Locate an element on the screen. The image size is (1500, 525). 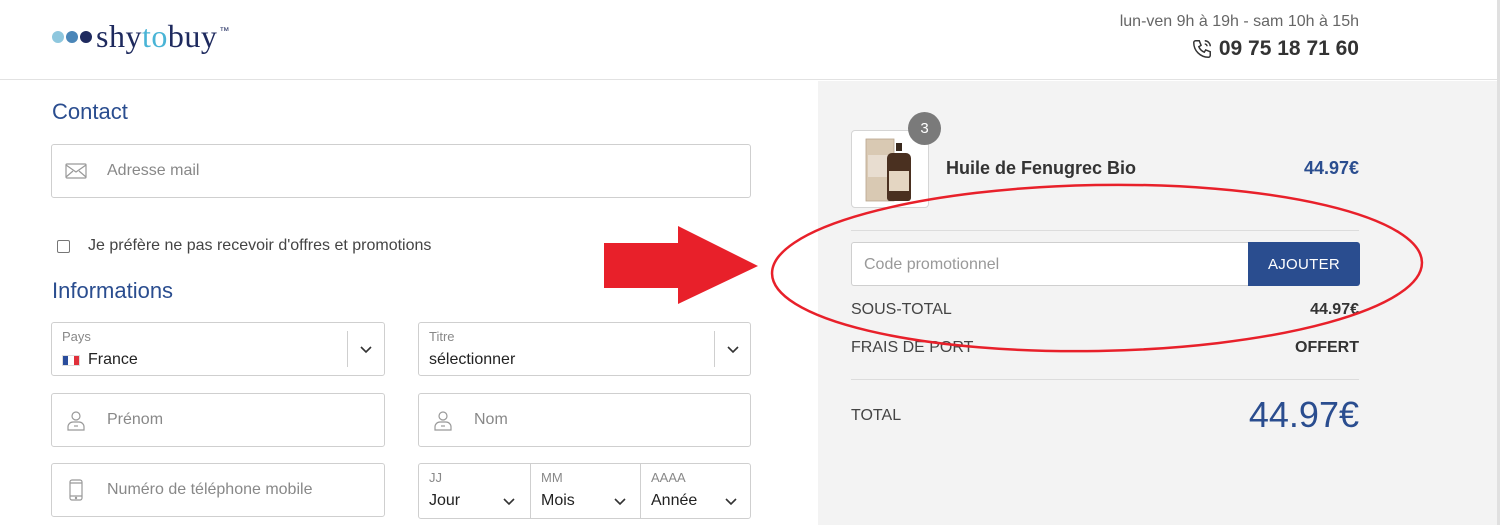
country-select: Pays France is located at coordinates (218, 349).